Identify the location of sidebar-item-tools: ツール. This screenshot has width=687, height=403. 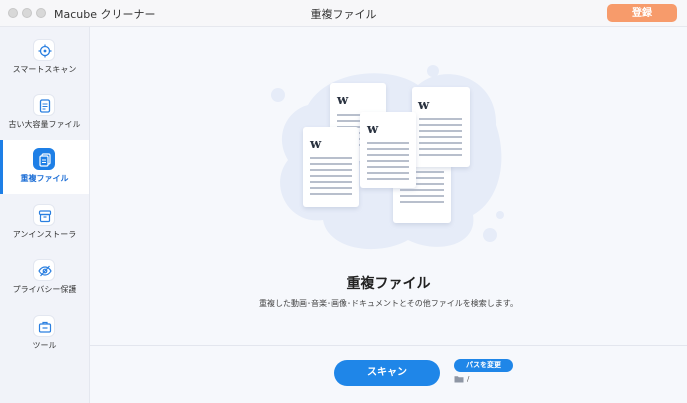
(44, 334).